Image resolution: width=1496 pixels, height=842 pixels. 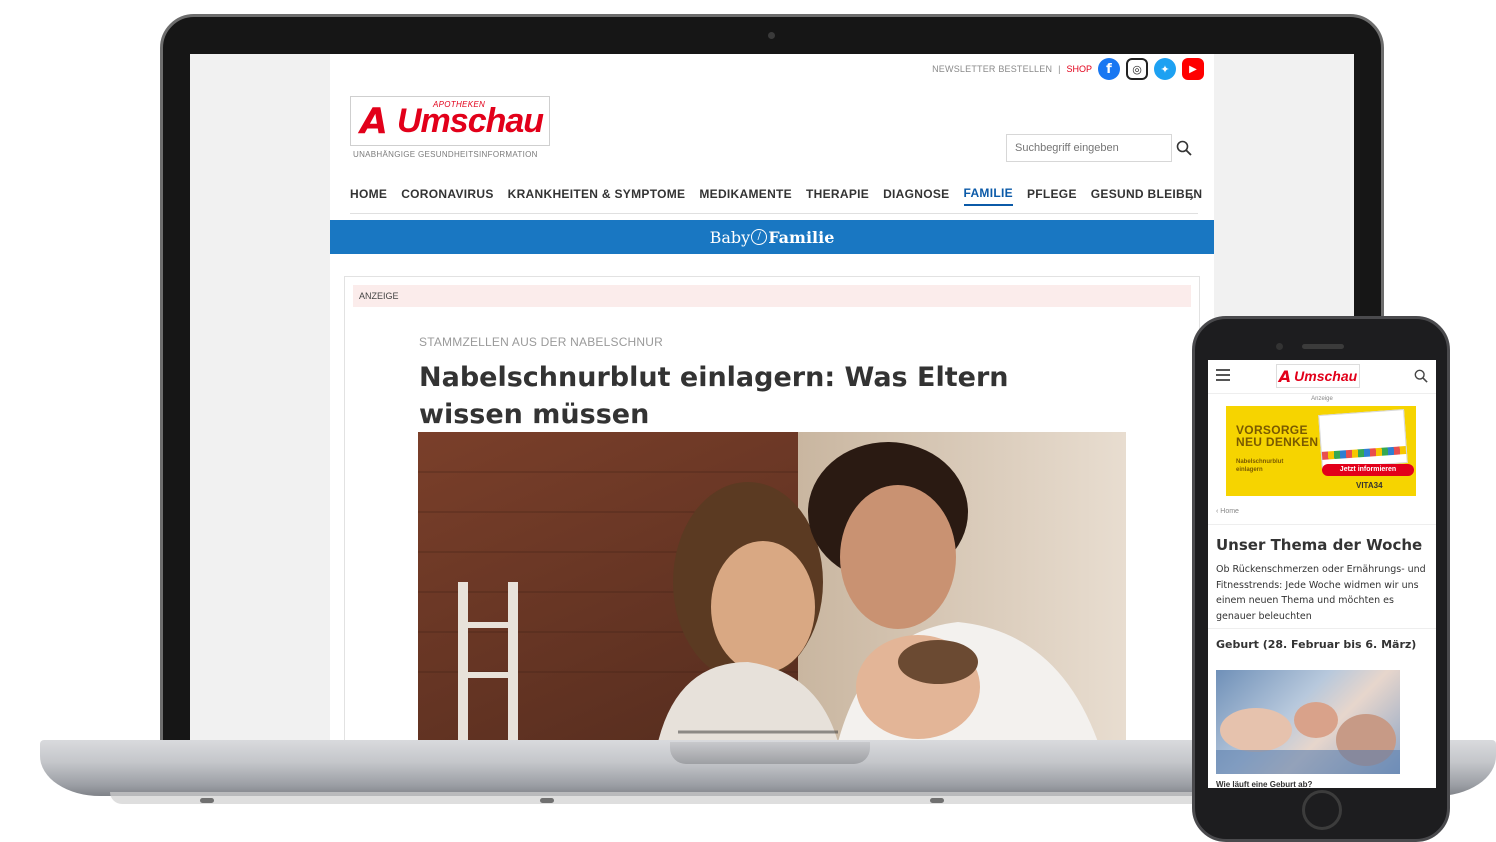 What do you see at coordinates (772, 296) in the screenshot?
I see `ad-label: ANZEIGE` at bounding box center [772, 296].